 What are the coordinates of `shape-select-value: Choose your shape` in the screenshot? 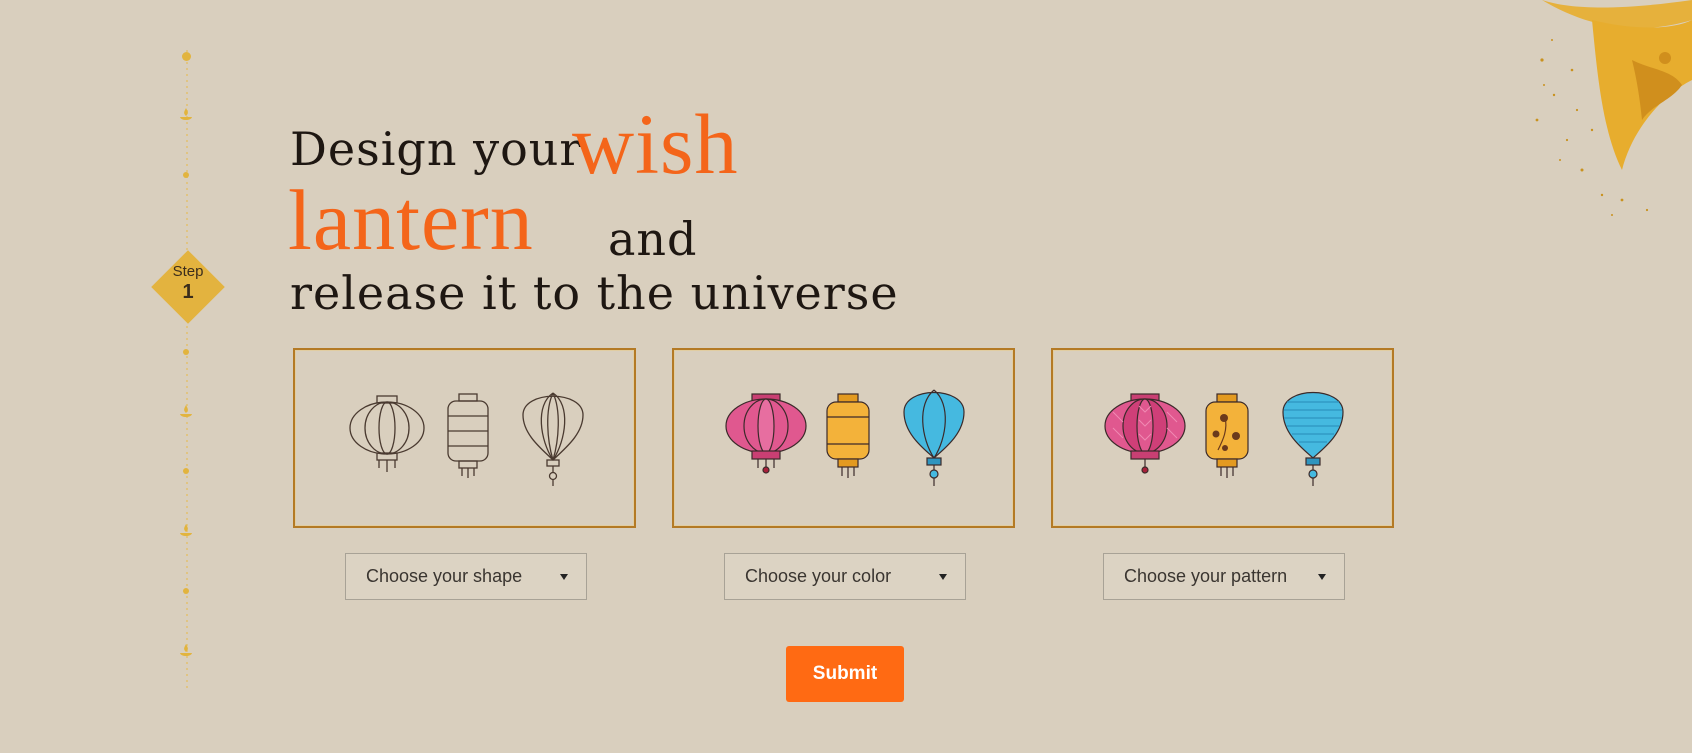 It's located at (444, 576).